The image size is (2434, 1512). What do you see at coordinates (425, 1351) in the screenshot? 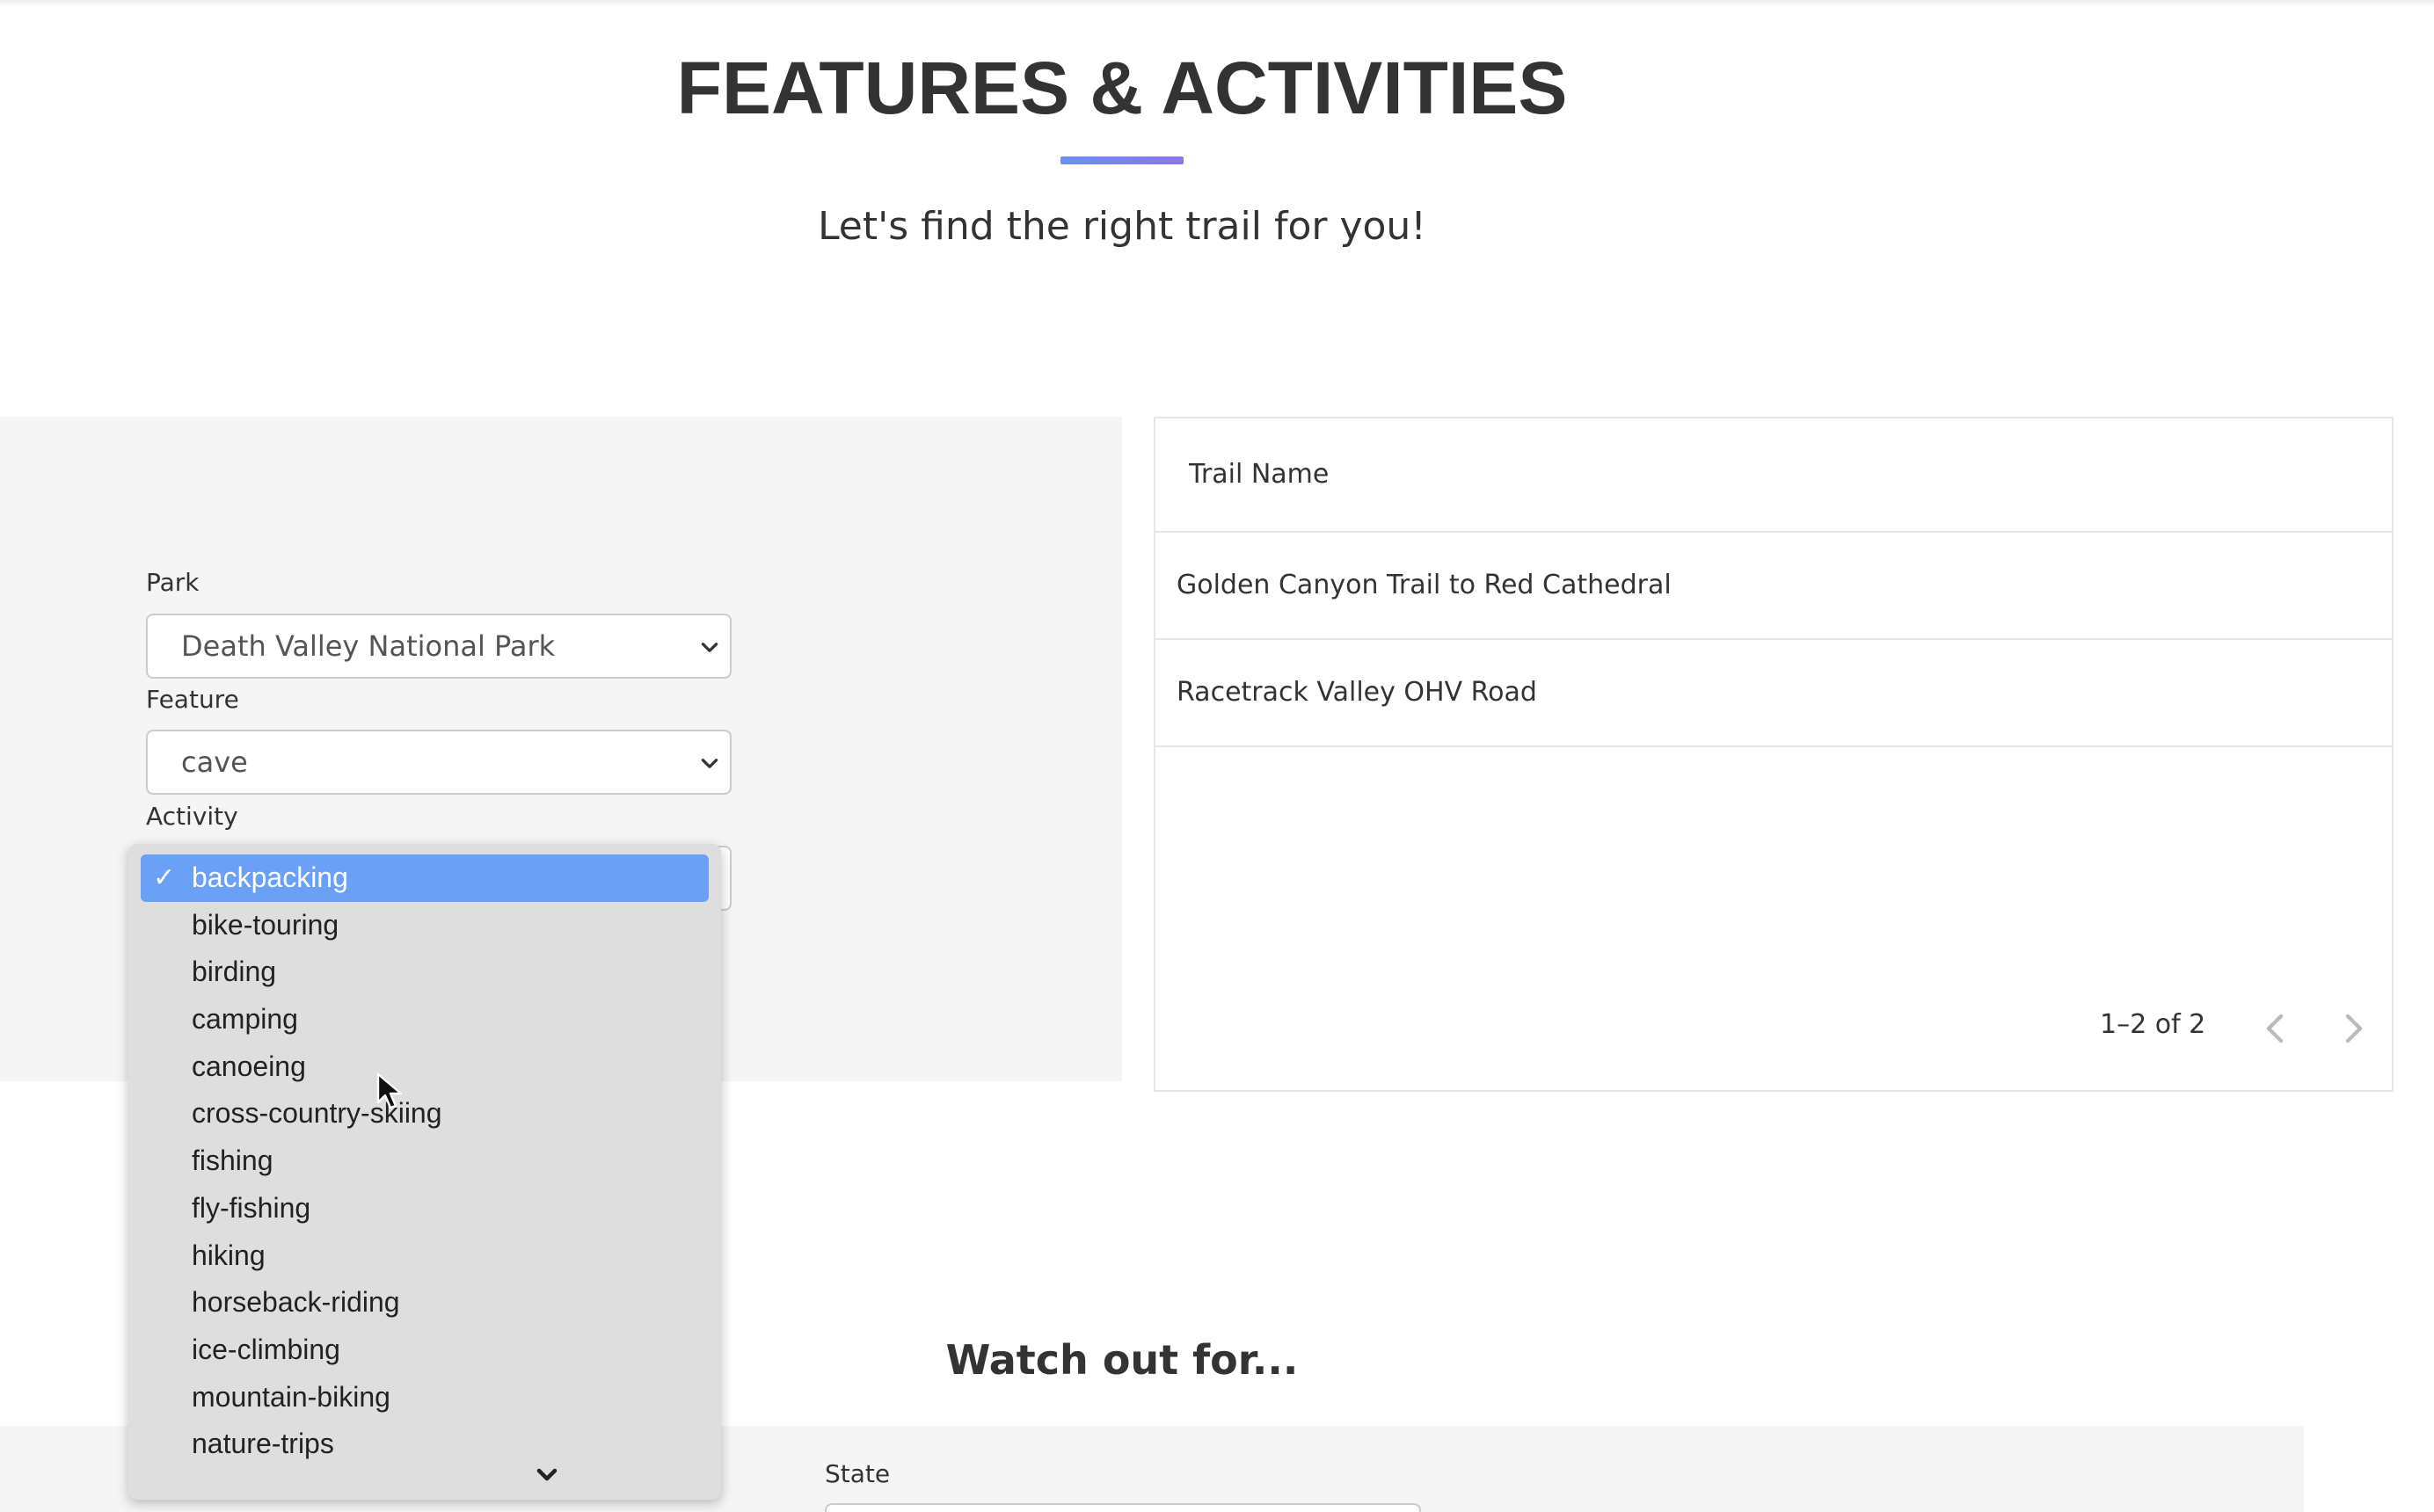
I see `activity-option-ice-climbing: ice-climbing` at bounding box center [425, 1351].